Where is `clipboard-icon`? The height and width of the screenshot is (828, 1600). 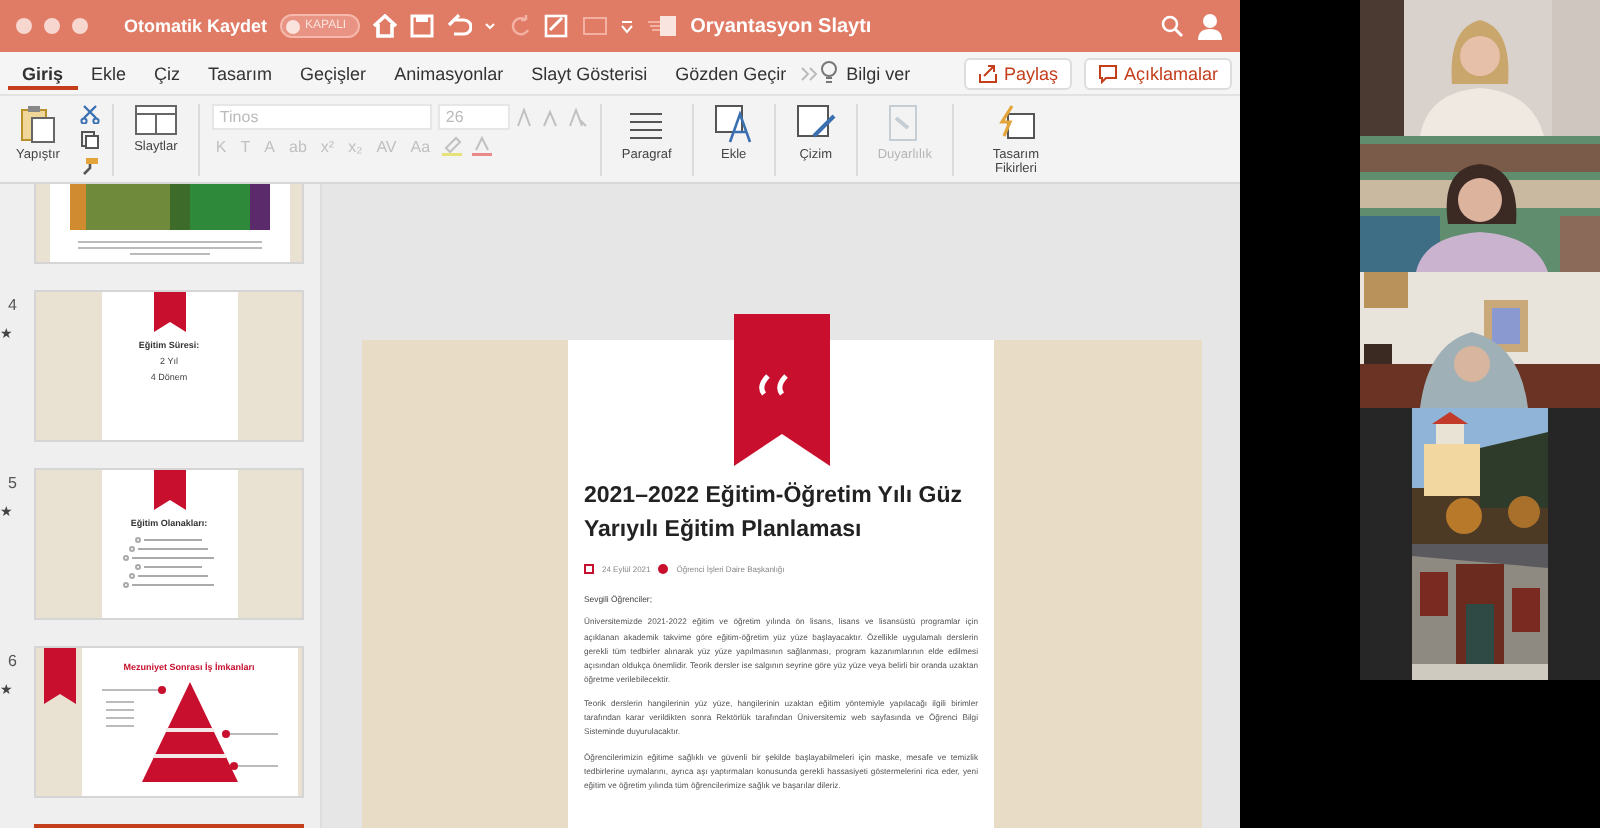
clipboard-icon is located at coordinates (37, 124).